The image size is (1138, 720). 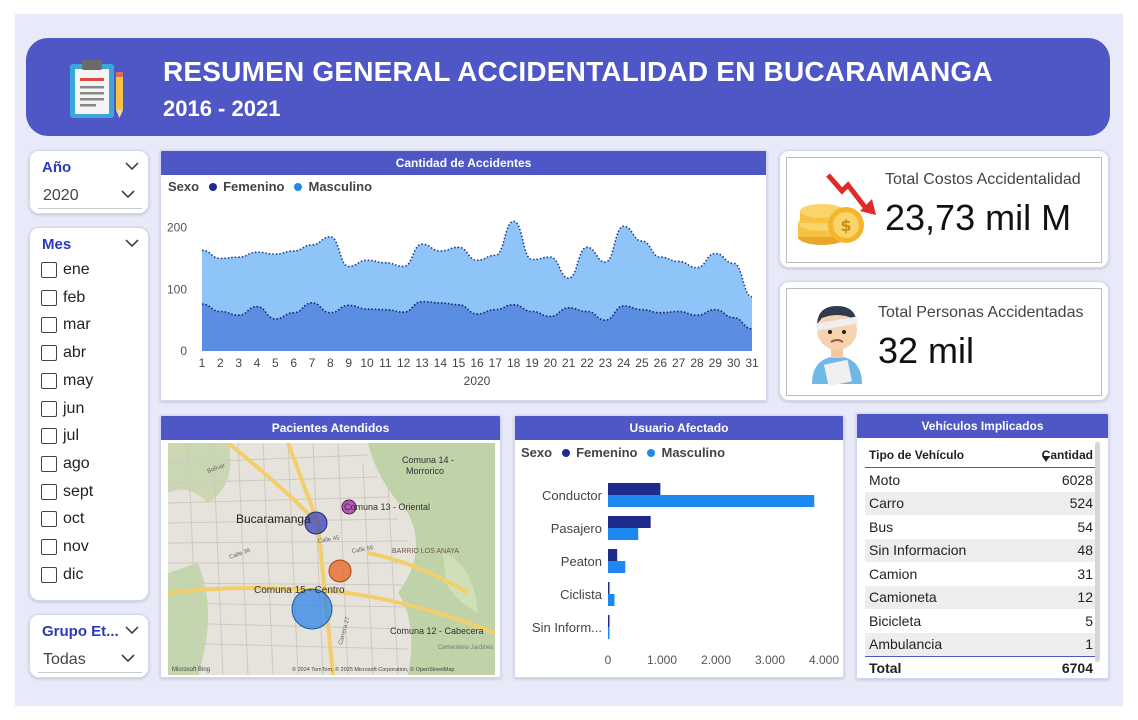 I want to click on category-label: Ciclista, so click(x=581, y=594).